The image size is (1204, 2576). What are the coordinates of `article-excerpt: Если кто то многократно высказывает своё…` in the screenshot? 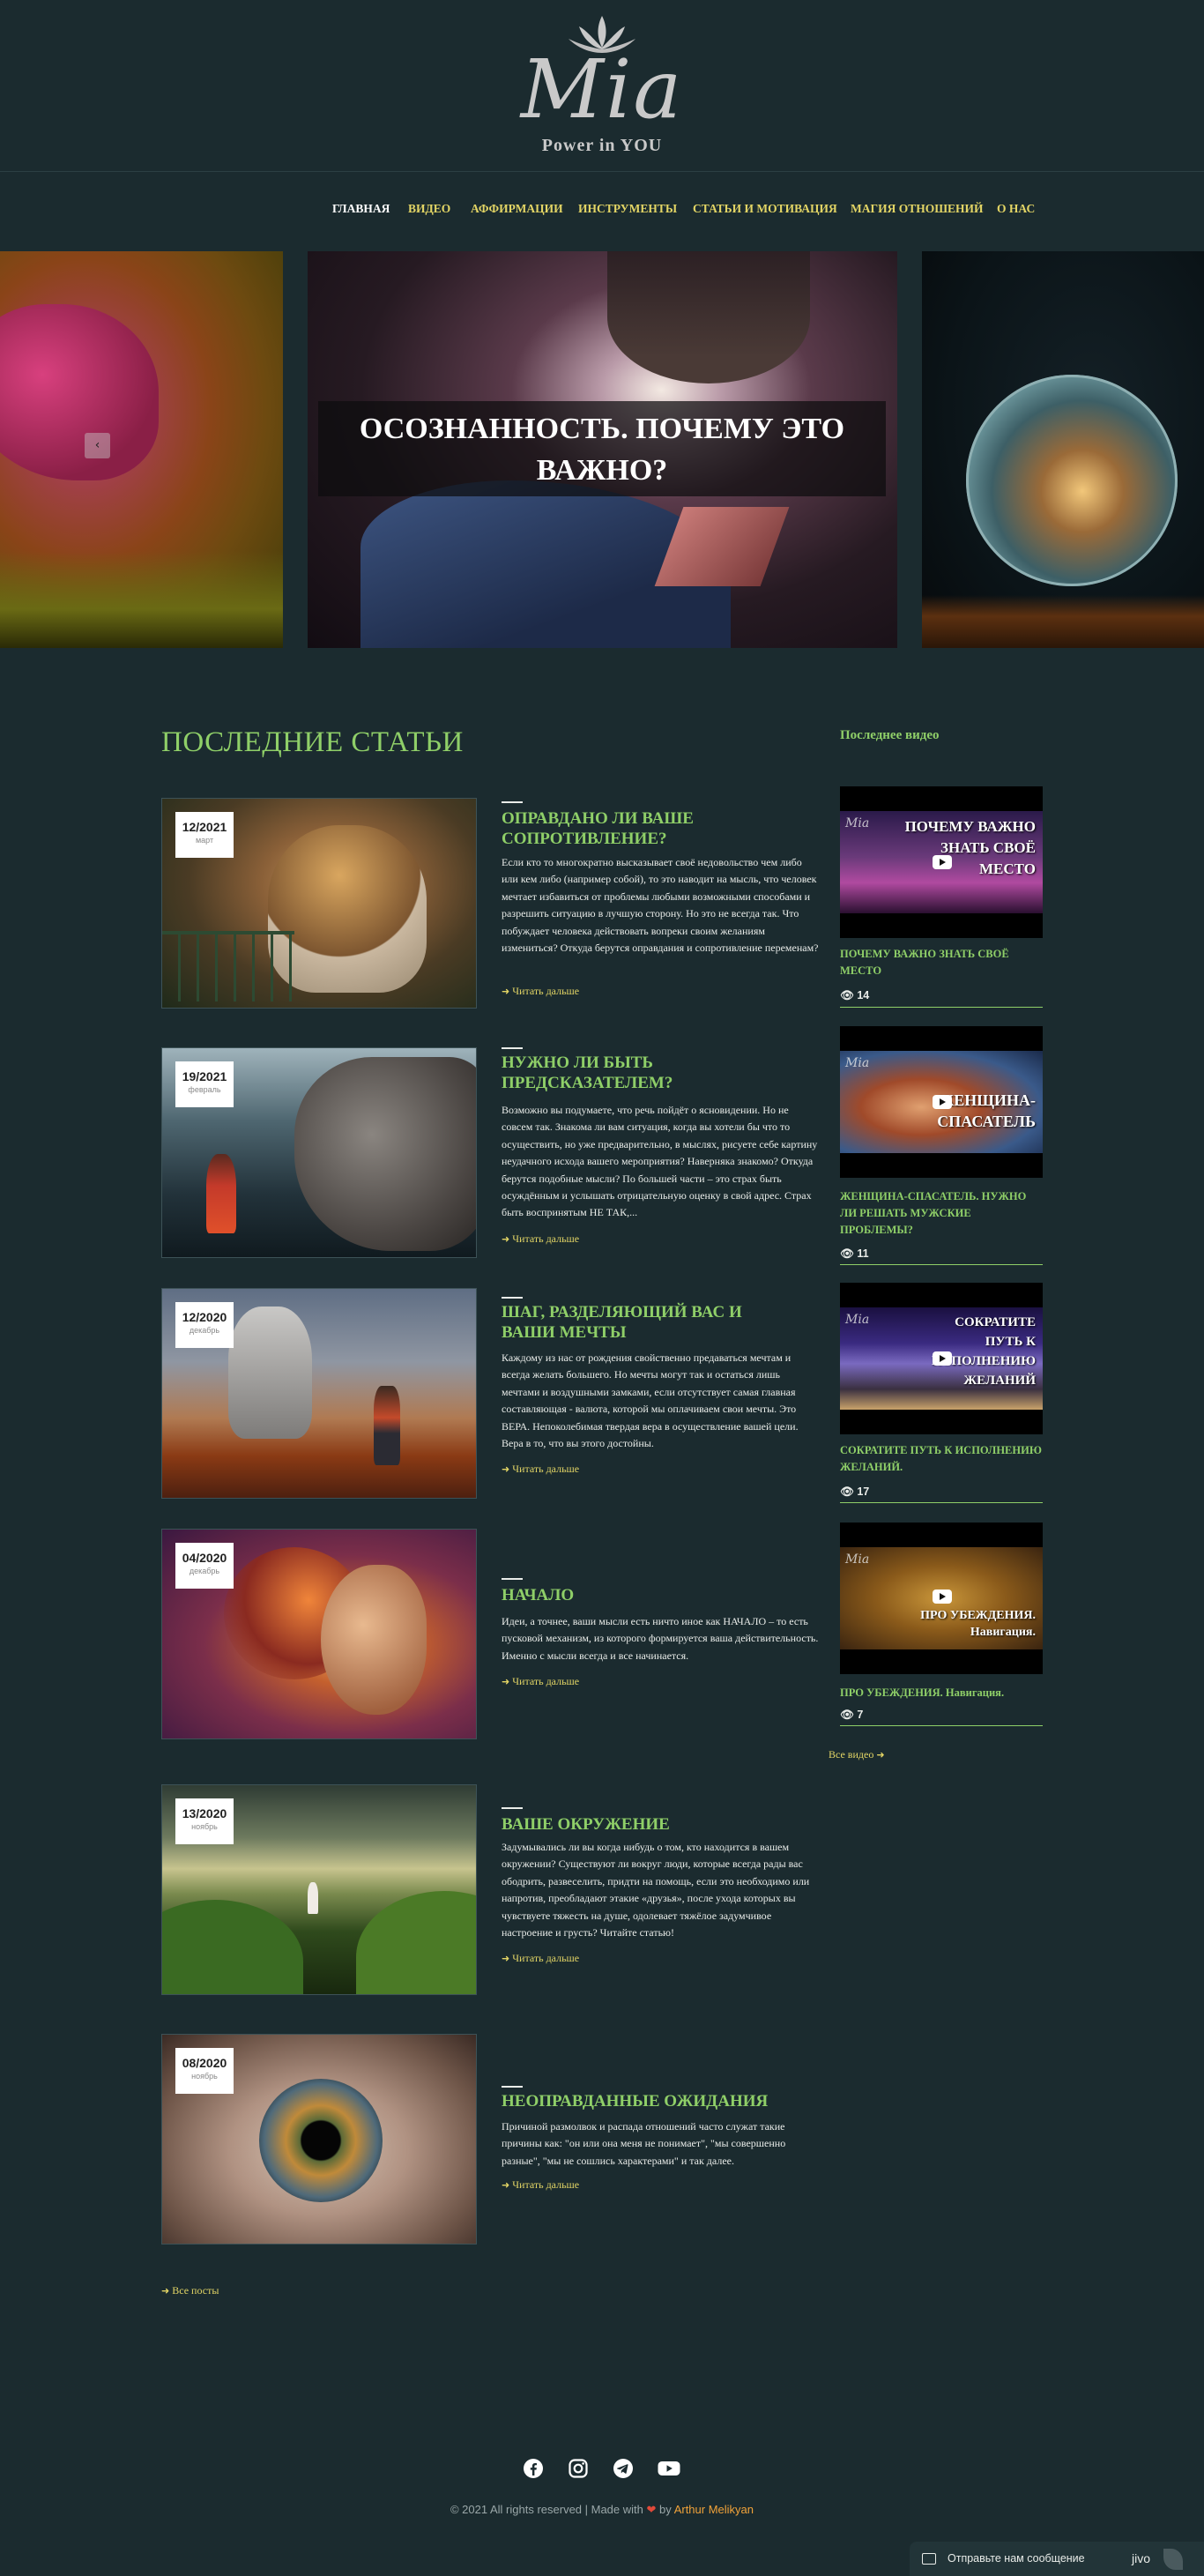 It's located at (660, 906).